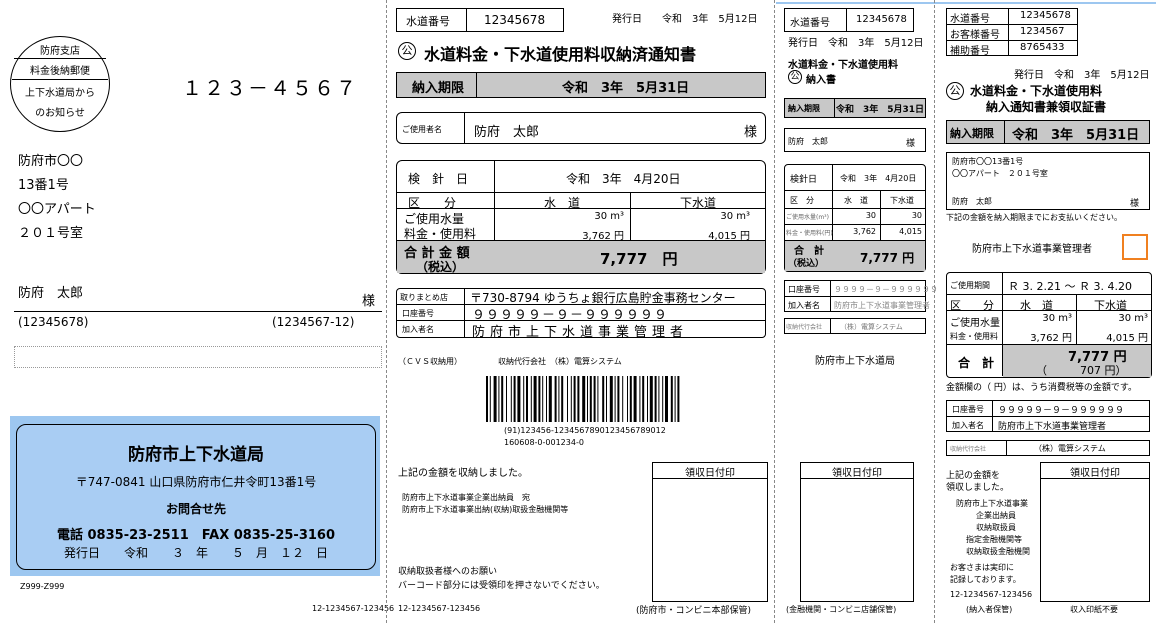  Describe the element at coordinates (970, 285) in the screenshot. I see `period-label: ご使用期間` at that location.